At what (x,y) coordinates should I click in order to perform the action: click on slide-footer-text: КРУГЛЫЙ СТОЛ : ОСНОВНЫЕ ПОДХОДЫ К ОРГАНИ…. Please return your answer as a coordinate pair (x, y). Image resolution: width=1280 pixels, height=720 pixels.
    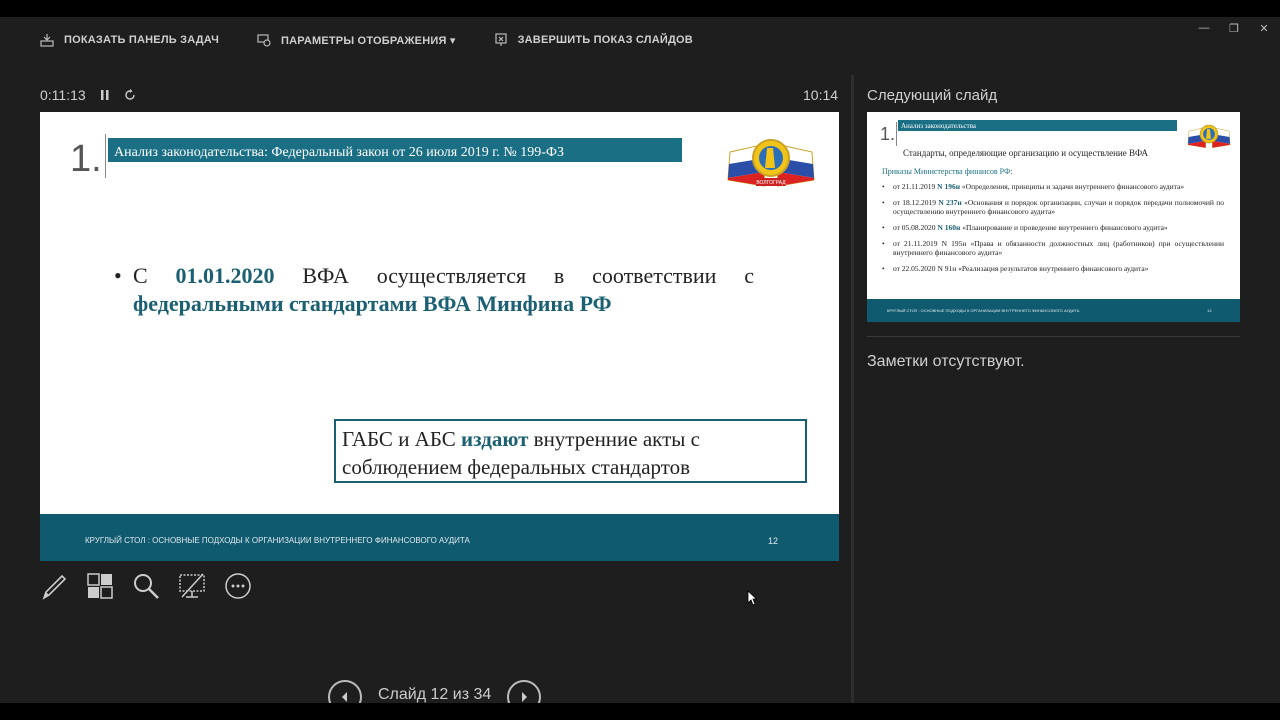
    Looking at the image, I should click on (277, 540).